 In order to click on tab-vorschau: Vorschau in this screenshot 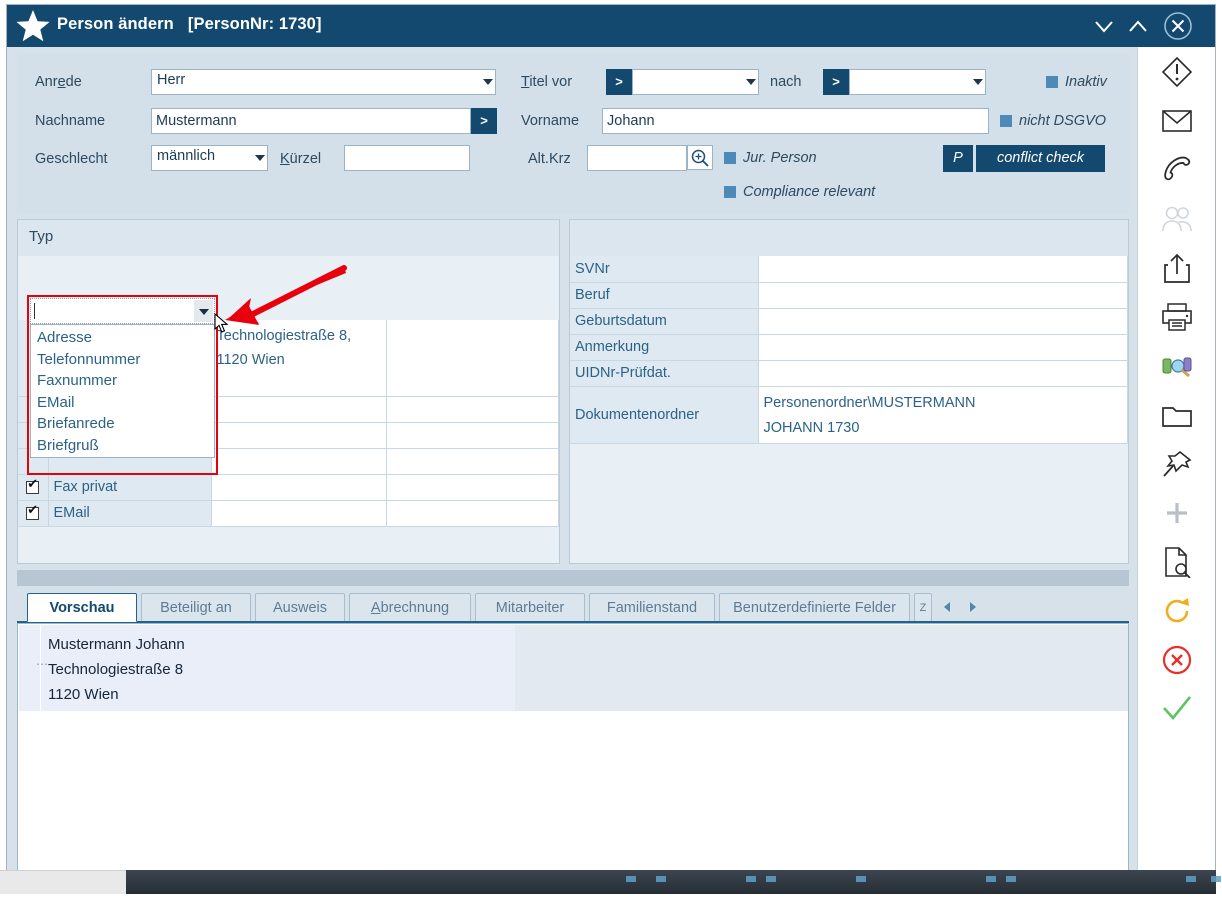, I will do `click(82, 607)`.